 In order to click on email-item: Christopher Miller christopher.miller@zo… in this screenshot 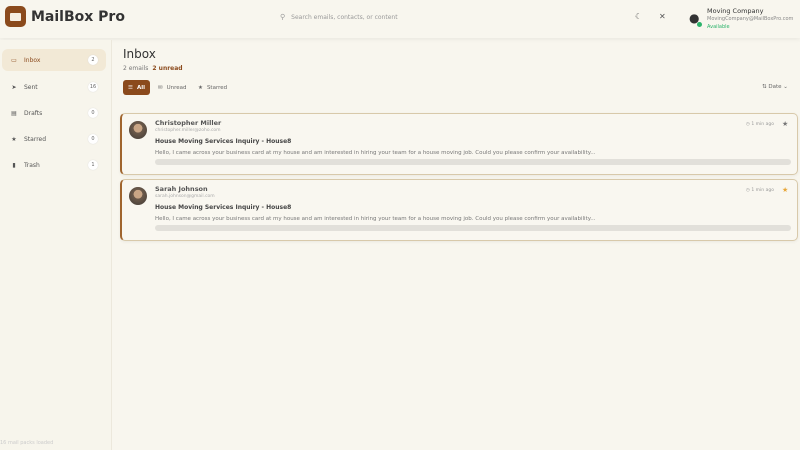, I will do `click(459, 144)`.